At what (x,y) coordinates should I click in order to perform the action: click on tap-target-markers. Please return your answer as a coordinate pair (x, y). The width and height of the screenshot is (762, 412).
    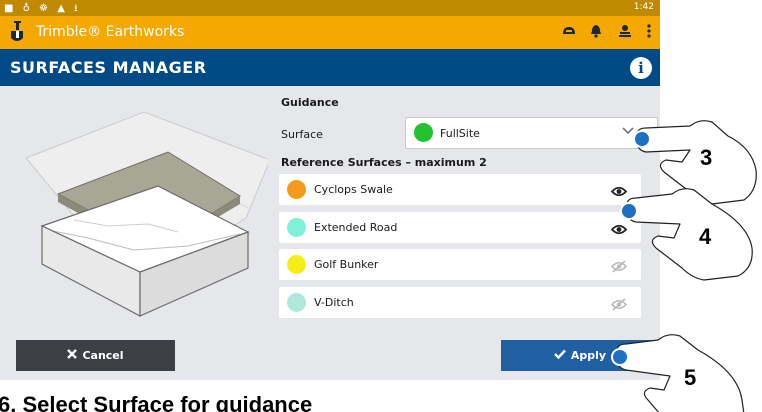
    Looking at the image, I should click on (631, 248).